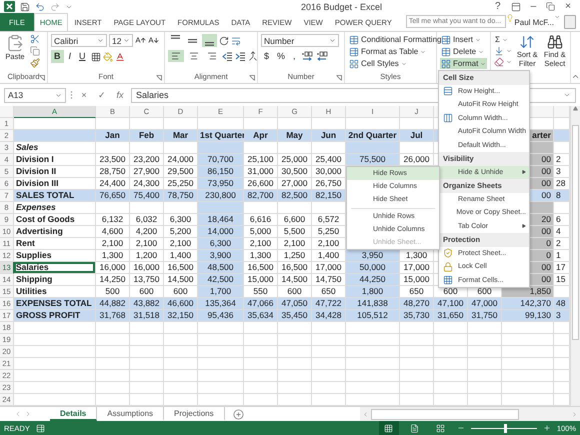  Describe the element at coordinates (57, 56) in the screenshot. I see `font-style-button: B` at that location.